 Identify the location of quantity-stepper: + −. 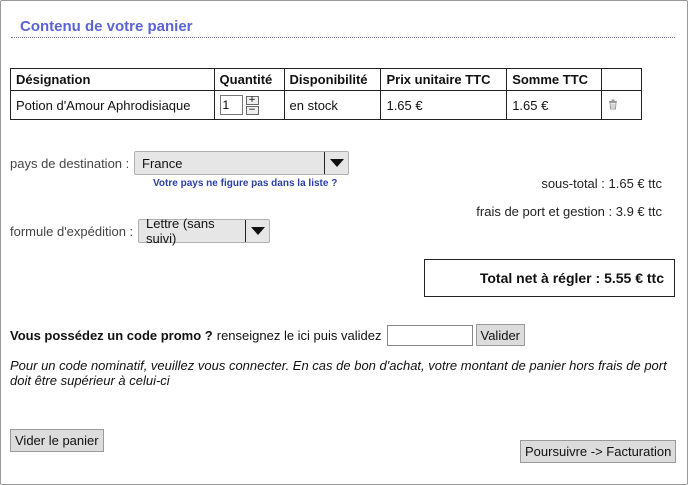
(249, 105).